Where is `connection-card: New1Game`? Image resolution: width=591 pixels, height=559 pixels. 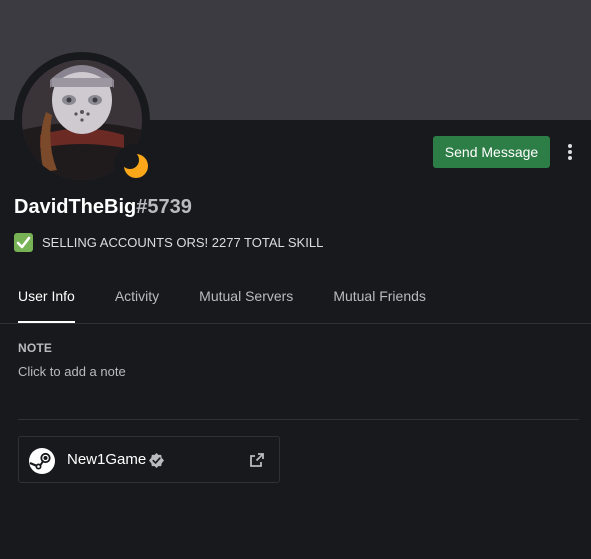 connection-card: New1Game is located at coordinates (149, 459).